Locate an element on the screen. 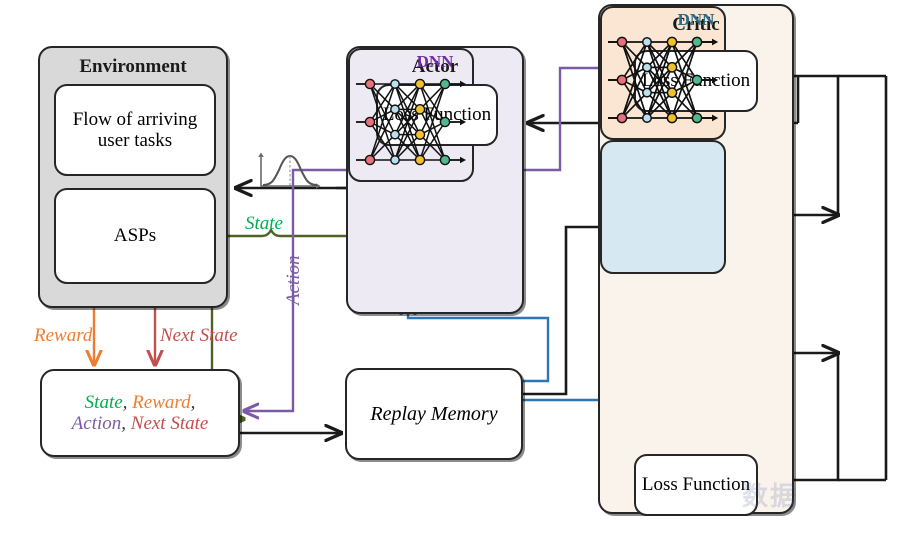  critic-loss-function-bottom-box: Loss Function is located at coordinates (696, 485).